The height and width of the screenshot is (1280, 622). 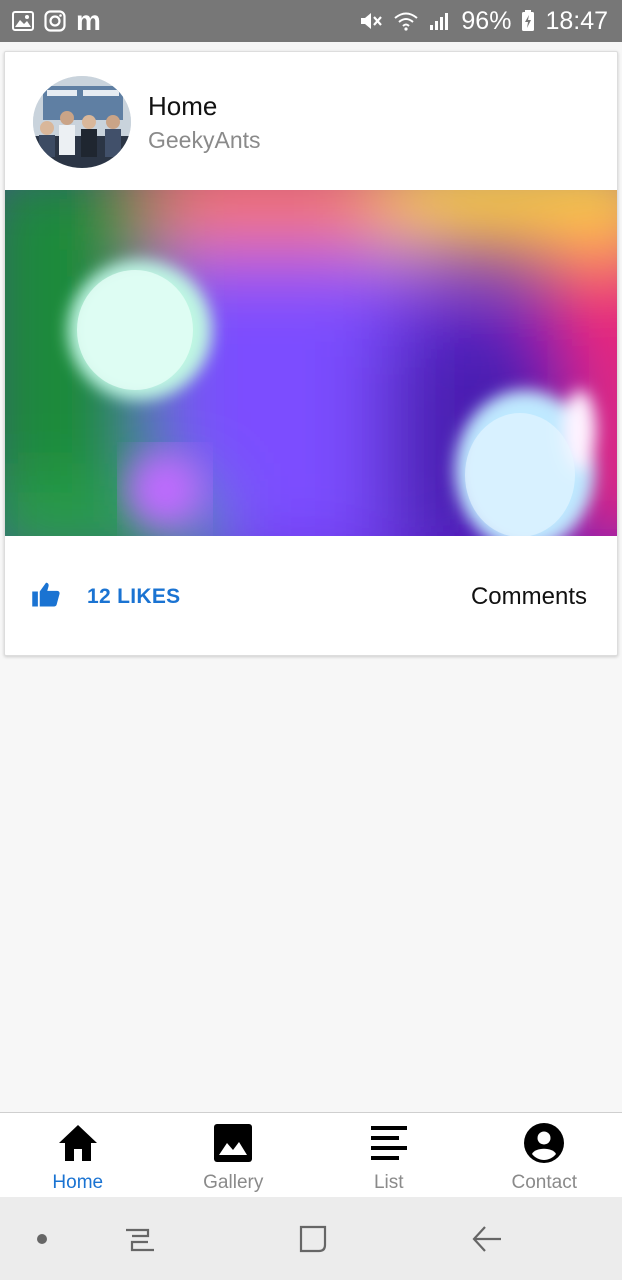 I want to click on tab-label-gallery: Gallery, so click(x=233, y=1182).